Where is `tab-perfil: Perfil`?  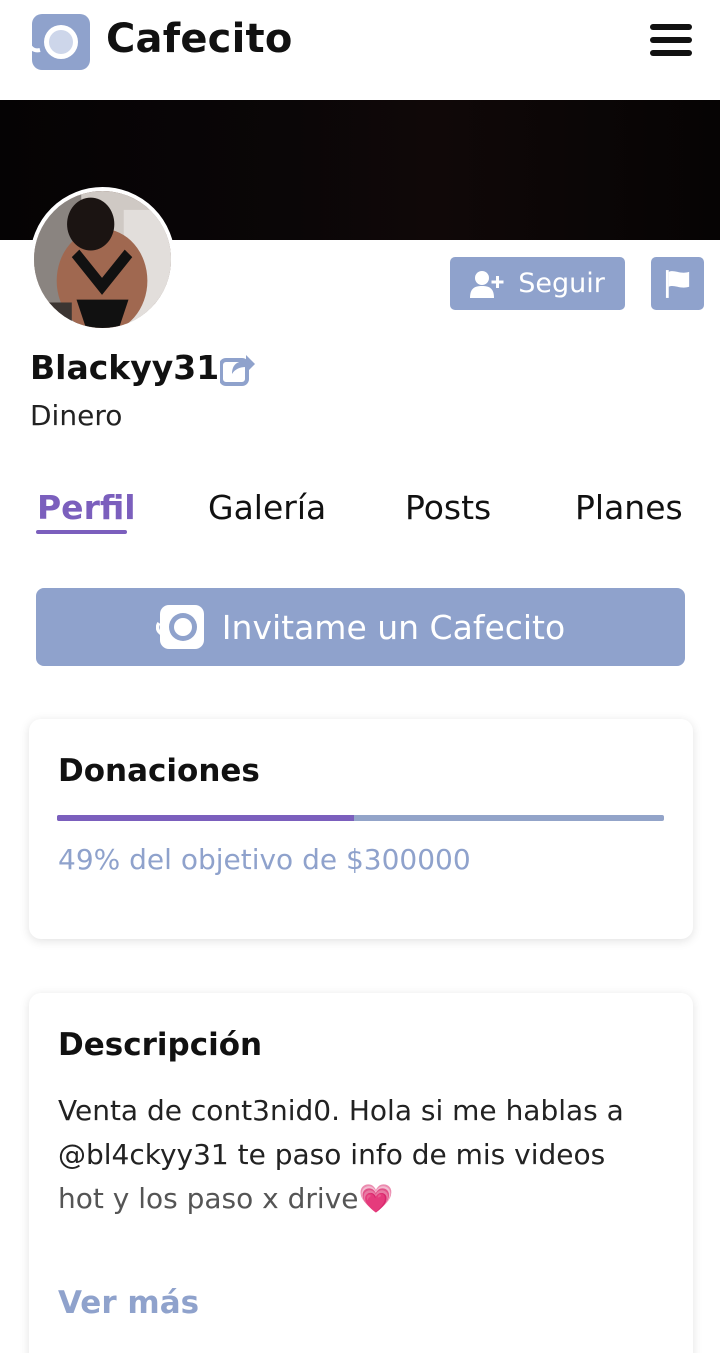 tab-perfil: Perfil is located at coordinates (86, 507).